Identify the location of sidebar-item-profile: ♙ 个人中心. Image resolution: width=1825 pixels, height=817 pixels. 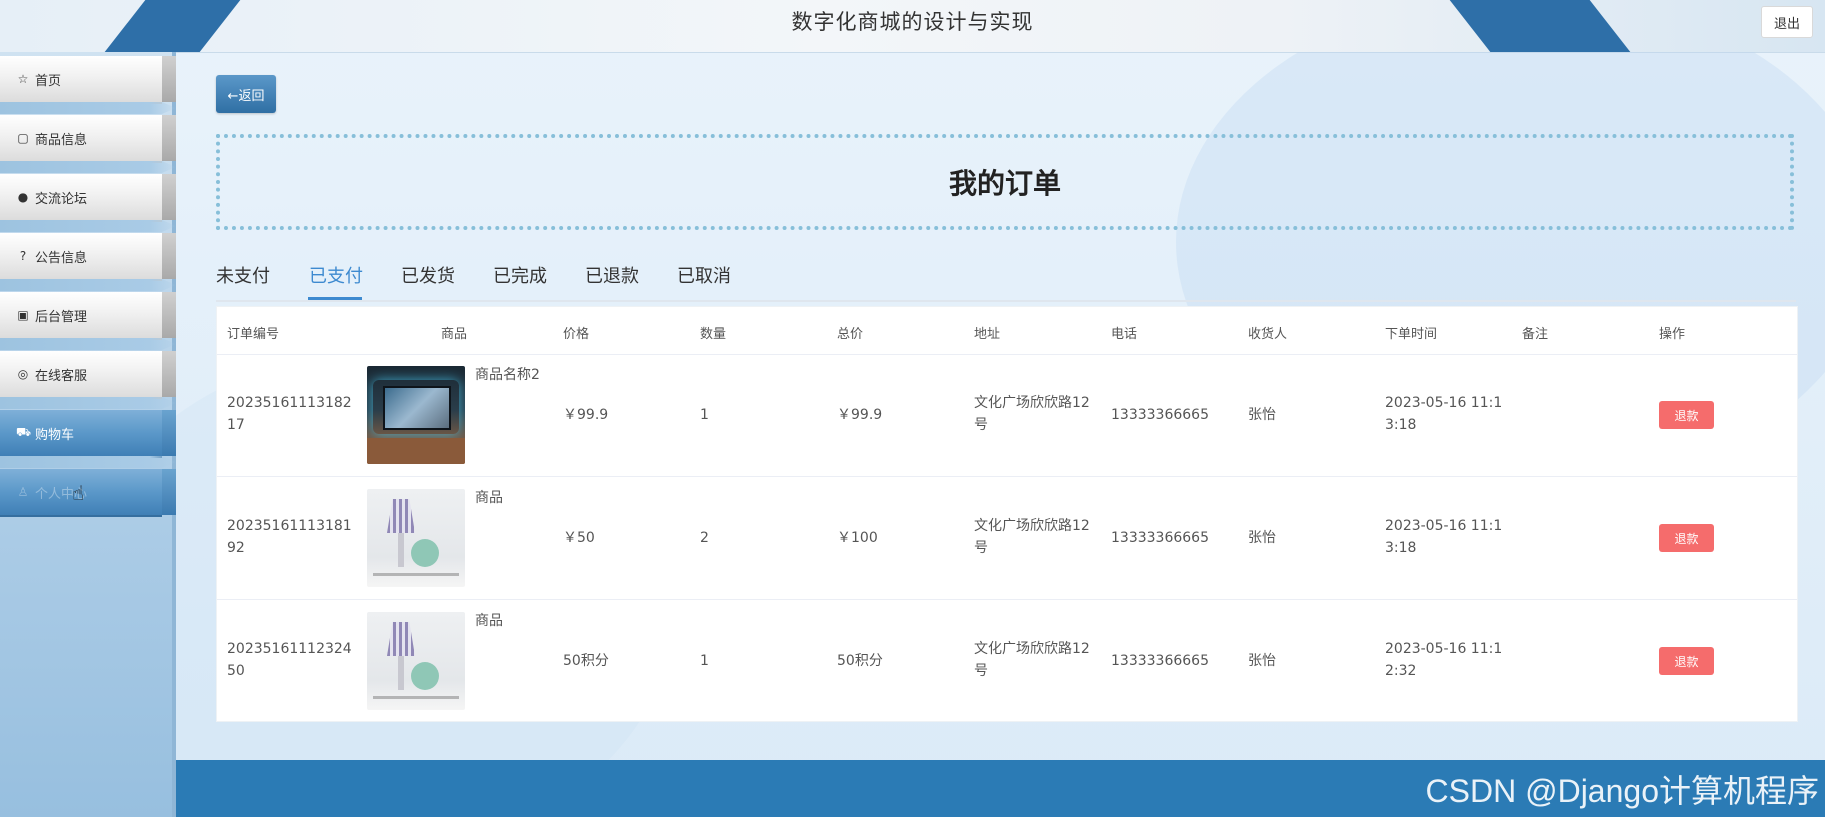
(88, 493).